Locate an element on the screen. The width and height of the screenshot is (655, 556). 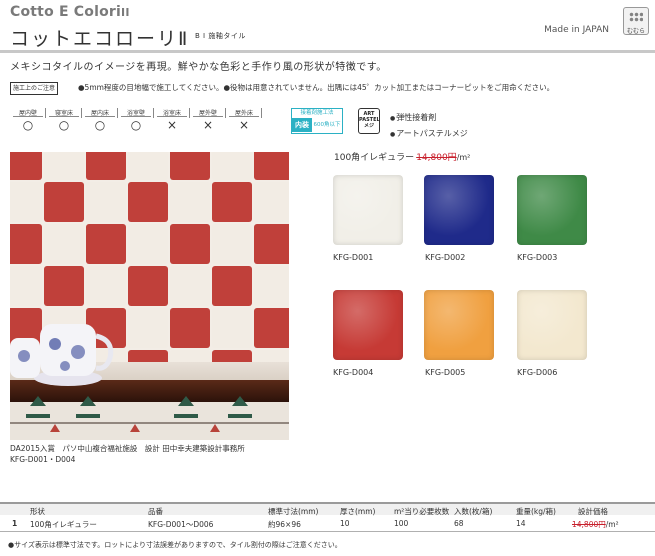
swatch-kfg-d006 is located at coordinates (552, 325).